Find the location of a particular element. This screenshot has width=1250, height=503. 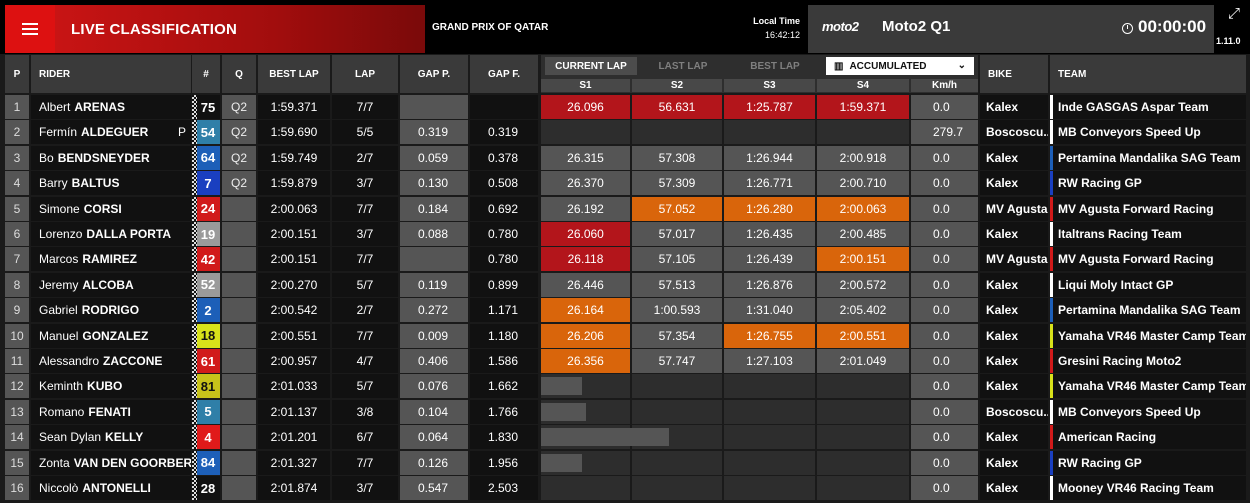

col-gap-p: GAP P. is located at coordinates (434, 74).